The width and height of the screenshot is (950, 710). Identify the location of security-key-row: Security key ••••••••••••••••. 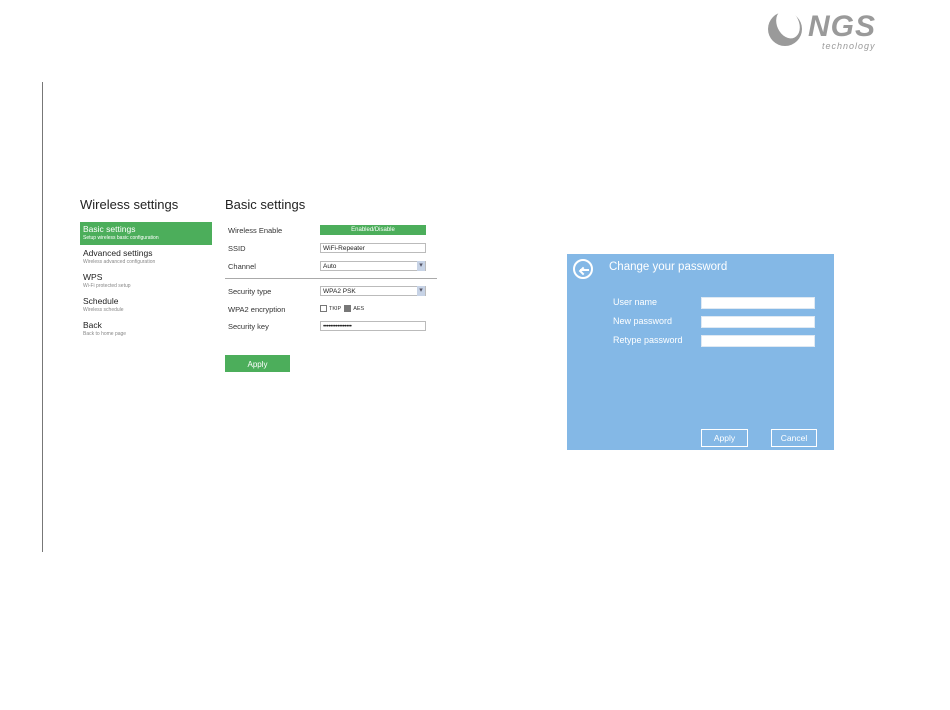
(328, 327).